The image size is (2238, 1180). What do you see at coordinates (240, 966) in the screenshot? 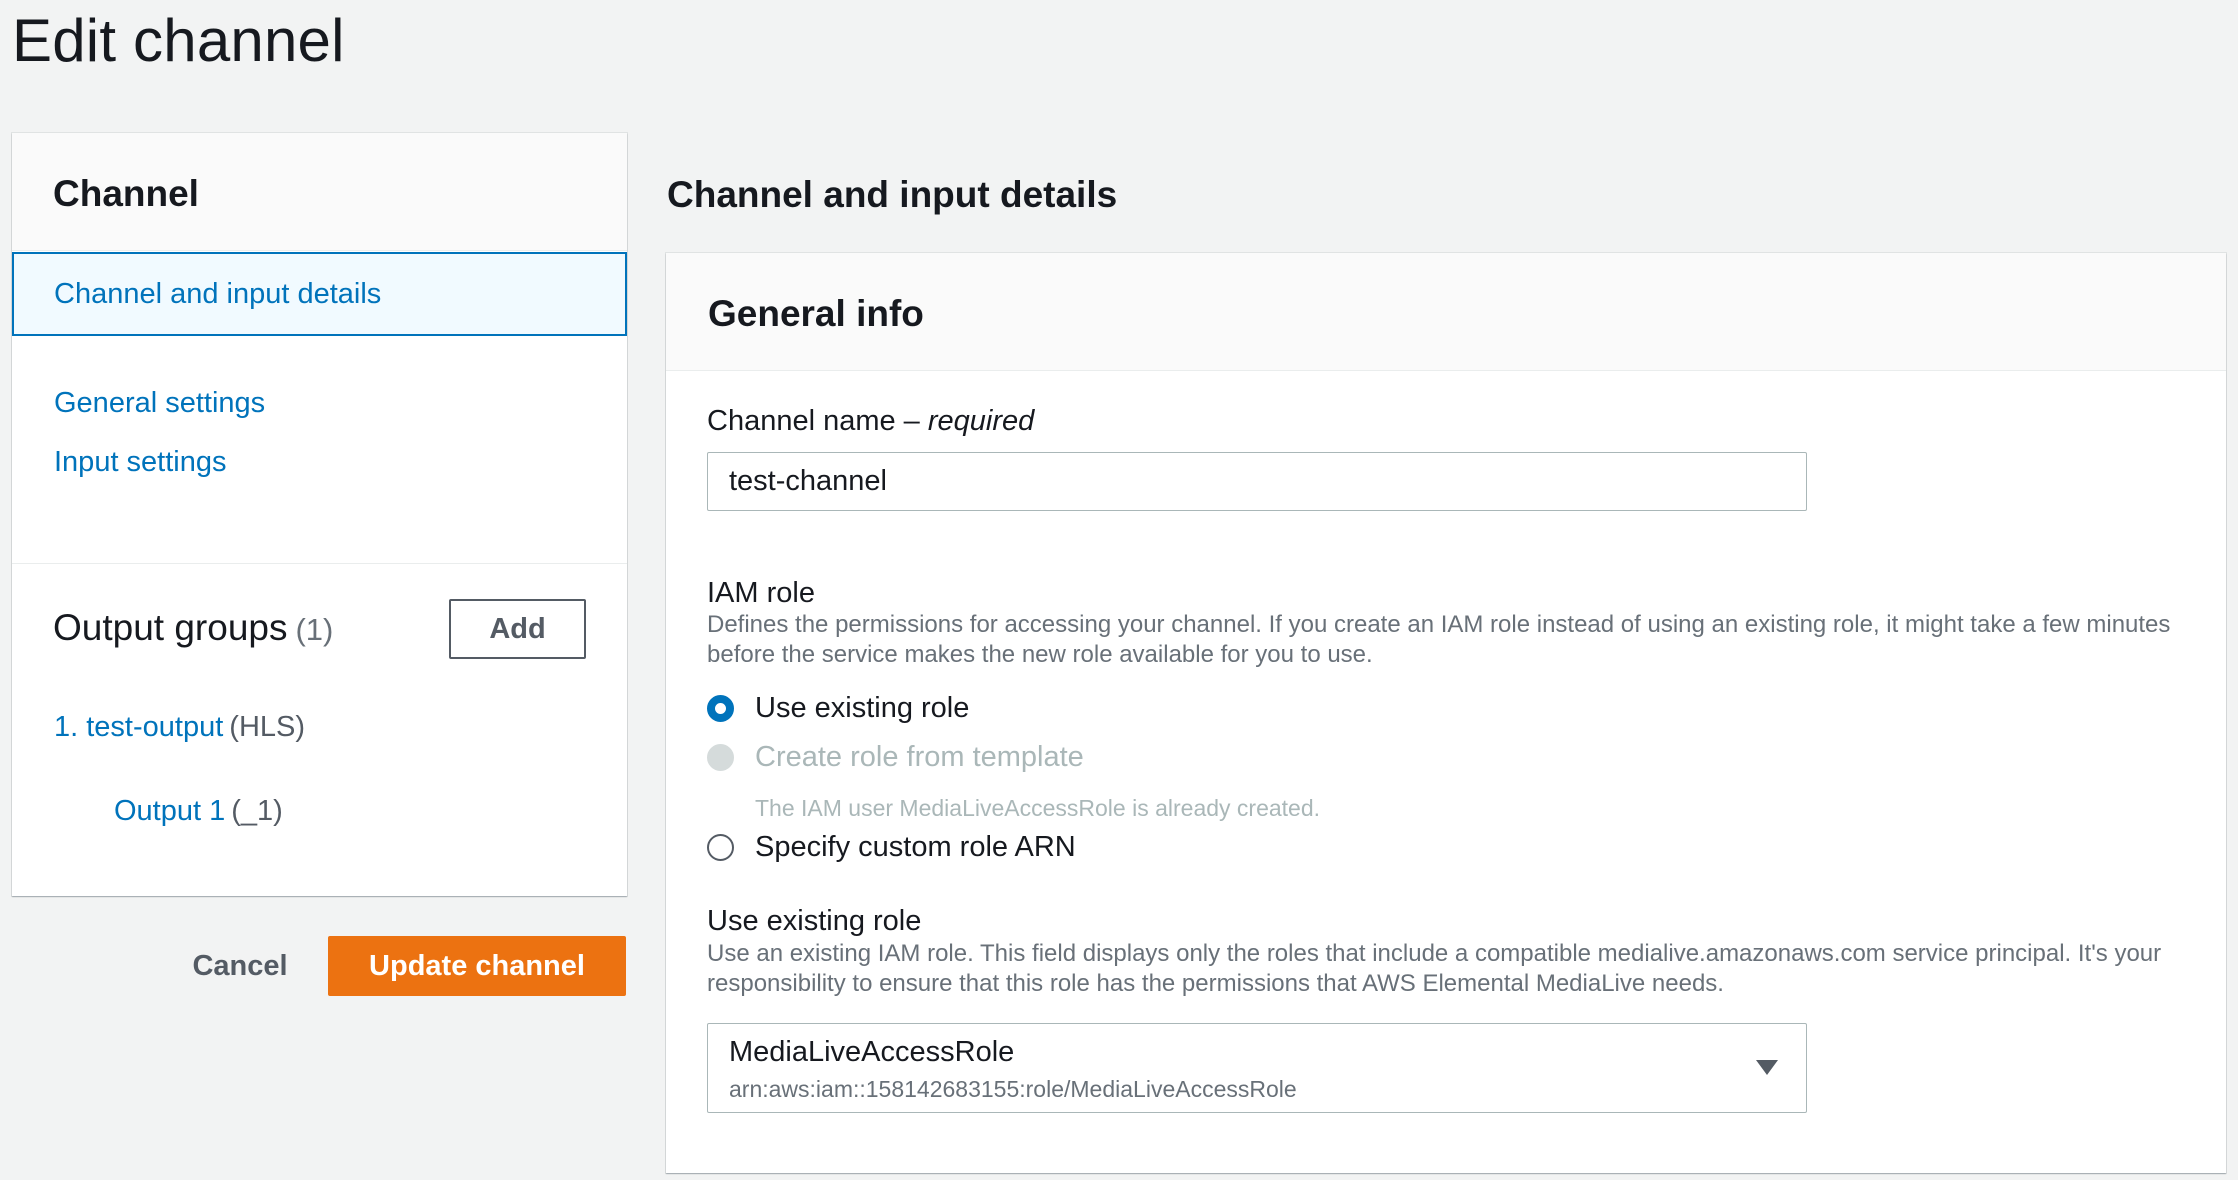
I see `cancel-button: Cancel` at bounding box center [240, 966].